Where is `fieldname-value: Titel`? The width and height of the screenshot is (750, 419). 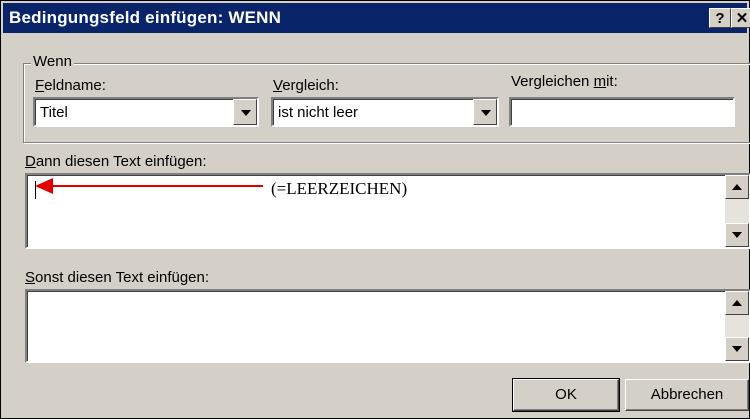
fieldname-value: Titel is located at coordinates (54, 112).